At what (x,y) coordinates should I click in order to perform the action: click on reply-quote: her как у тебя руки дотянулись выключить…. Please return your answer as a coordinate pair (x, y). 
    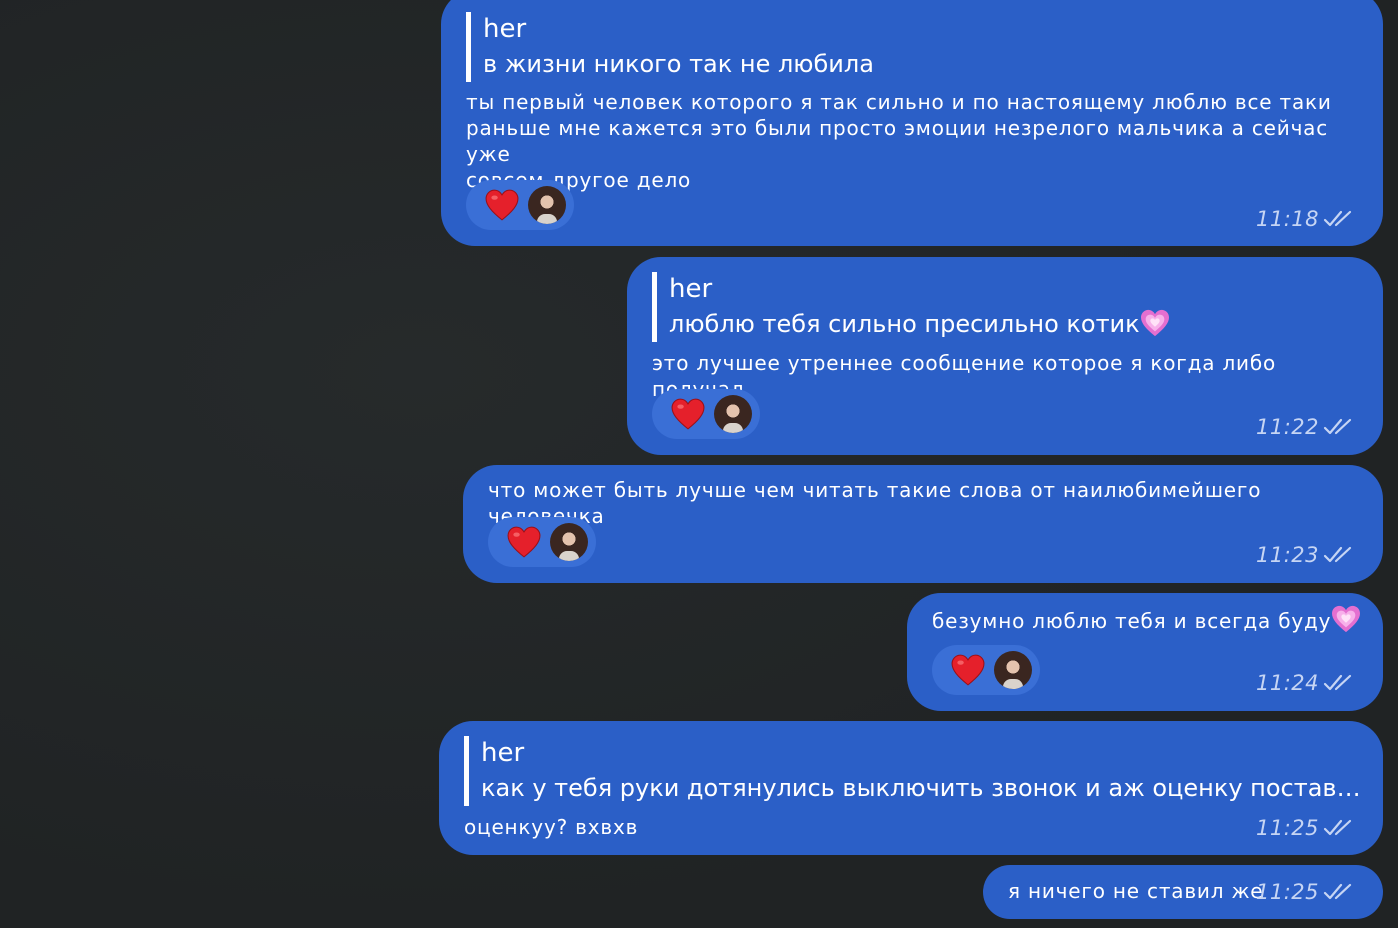
    Looking at the image, I should click on (917, 771).